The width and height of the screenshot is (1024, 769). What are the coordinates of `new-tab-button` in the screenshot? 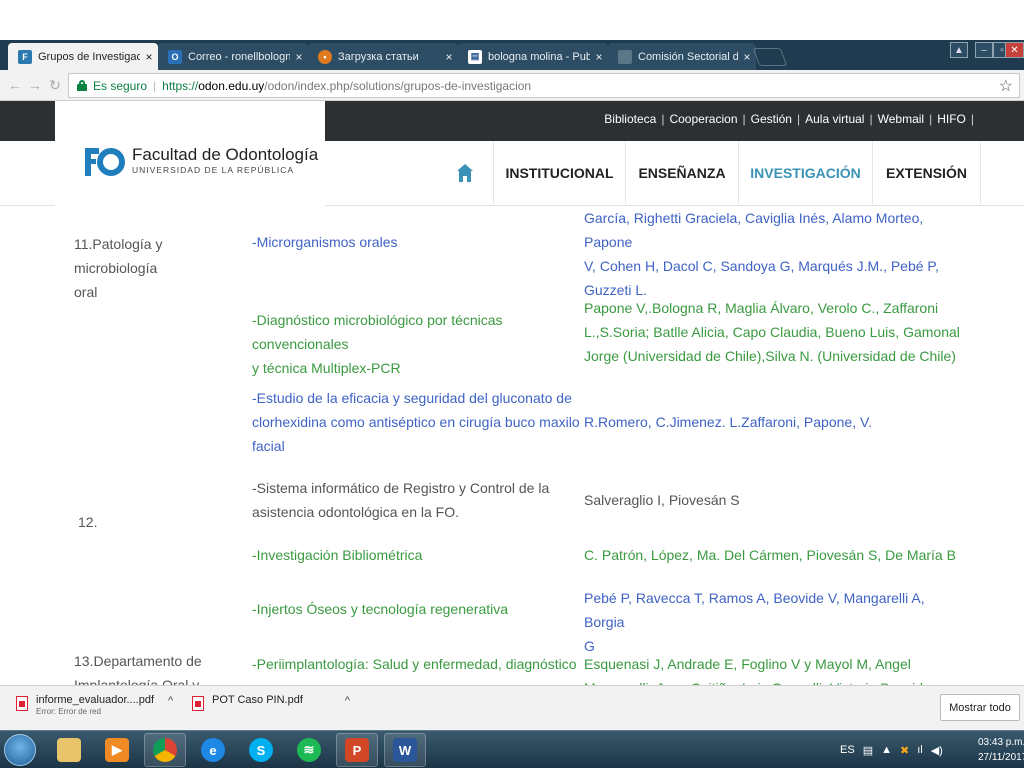 It's located at (770, 57).